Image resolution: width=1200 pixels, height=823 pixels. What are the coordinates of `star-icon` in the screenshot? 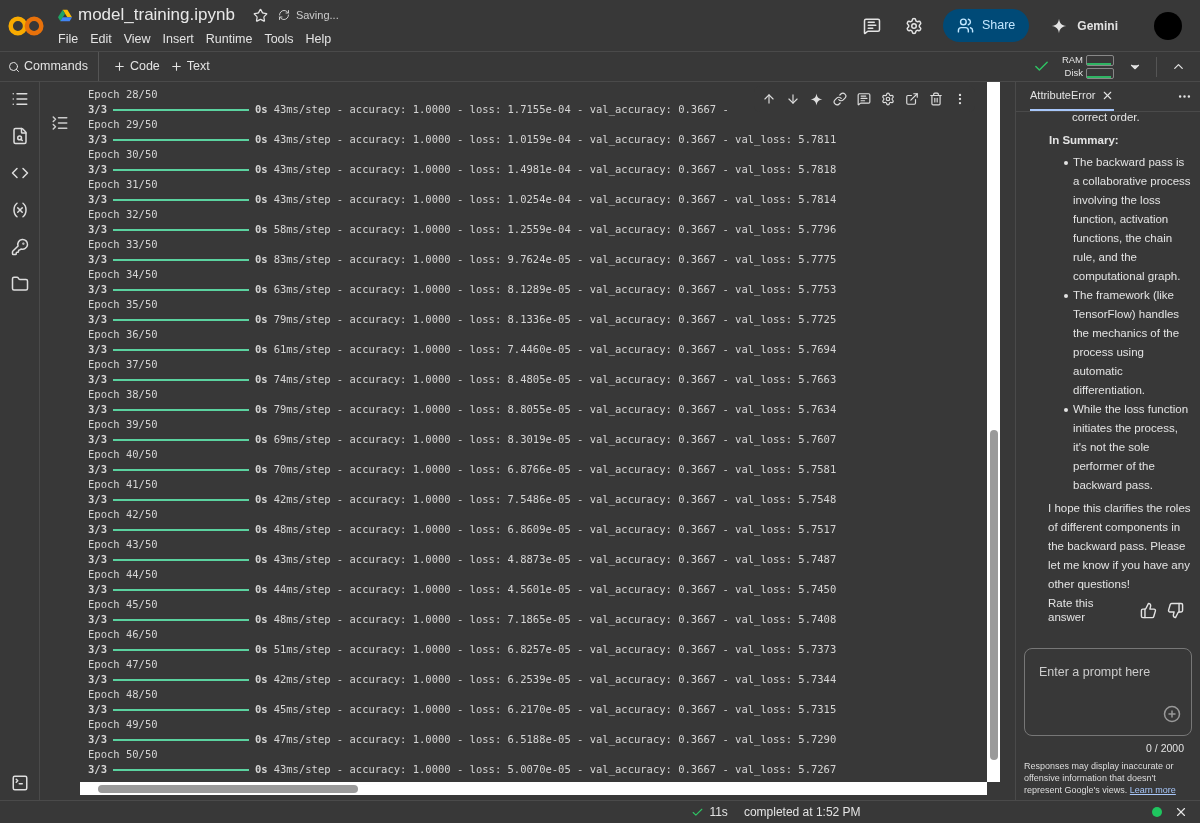 It's located at (260, 15).